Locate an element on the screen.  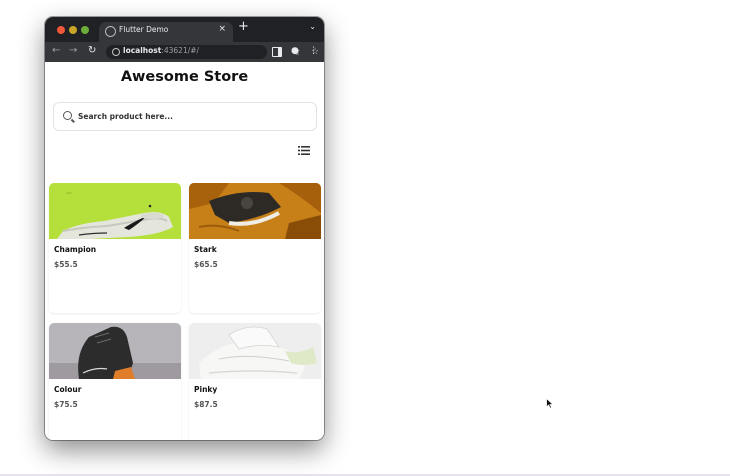
list-view-icon is located at coordinates (304, 150).